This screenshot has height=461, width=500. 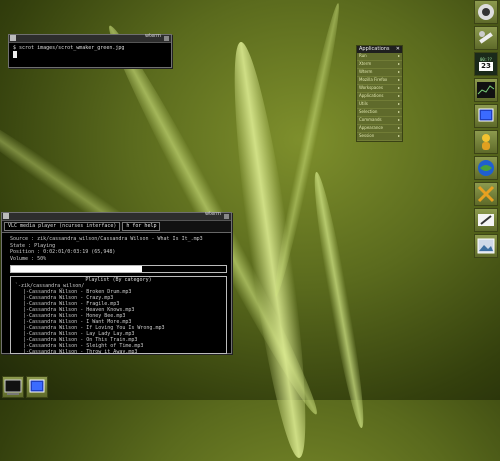 I want to click on menu-item-label: Applications, so click(x=371, y=95).